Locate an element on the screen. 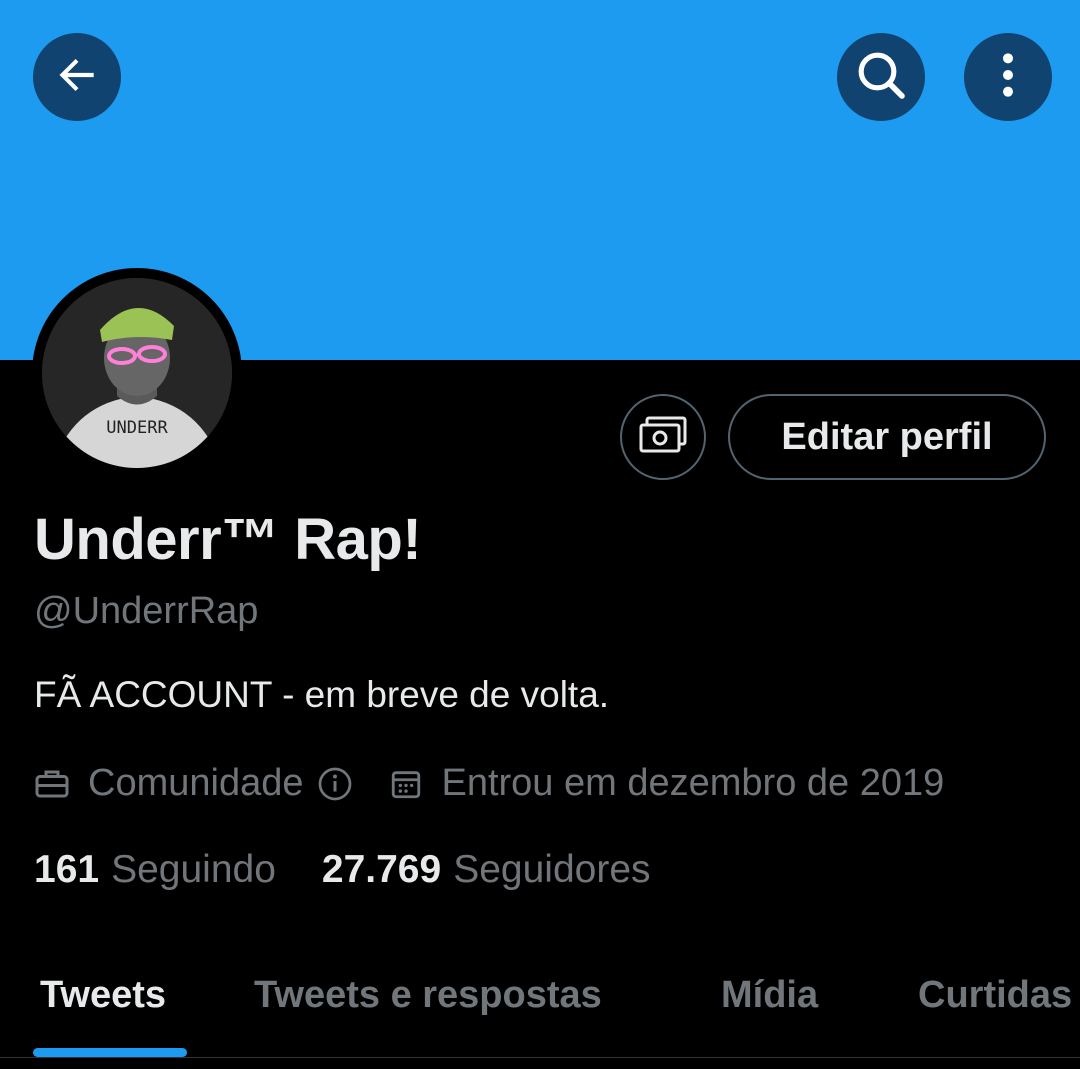  search-icon is located at coordinates (881, 77).